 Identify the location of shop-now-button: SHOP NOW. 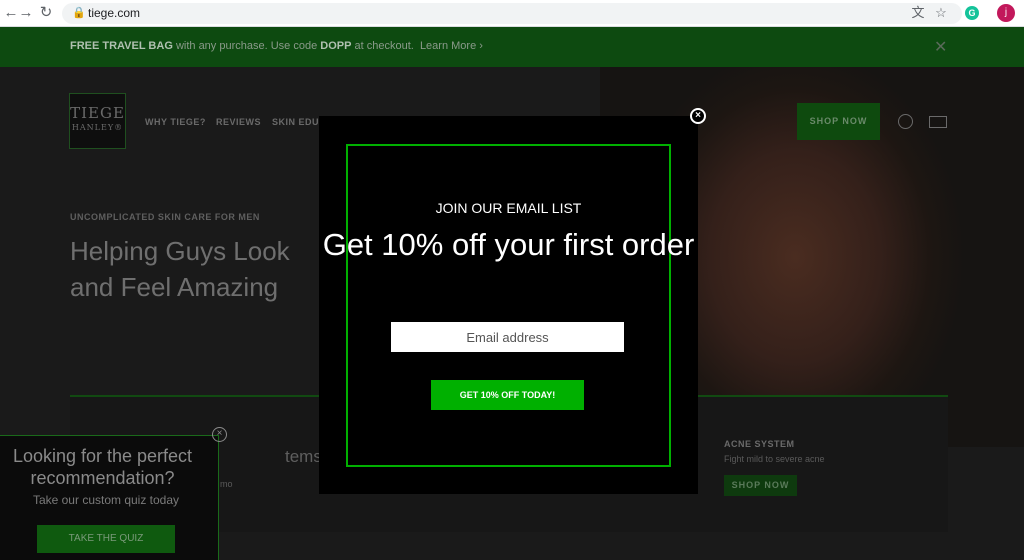
(838, 121).